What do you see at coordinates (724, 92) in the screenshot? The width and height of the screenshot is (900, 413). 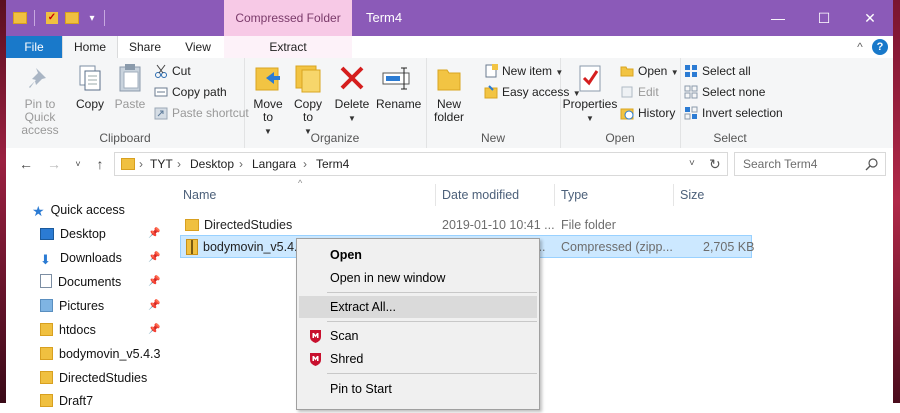 I see `select-none-button: Select none` at bounding box center [724, 92].